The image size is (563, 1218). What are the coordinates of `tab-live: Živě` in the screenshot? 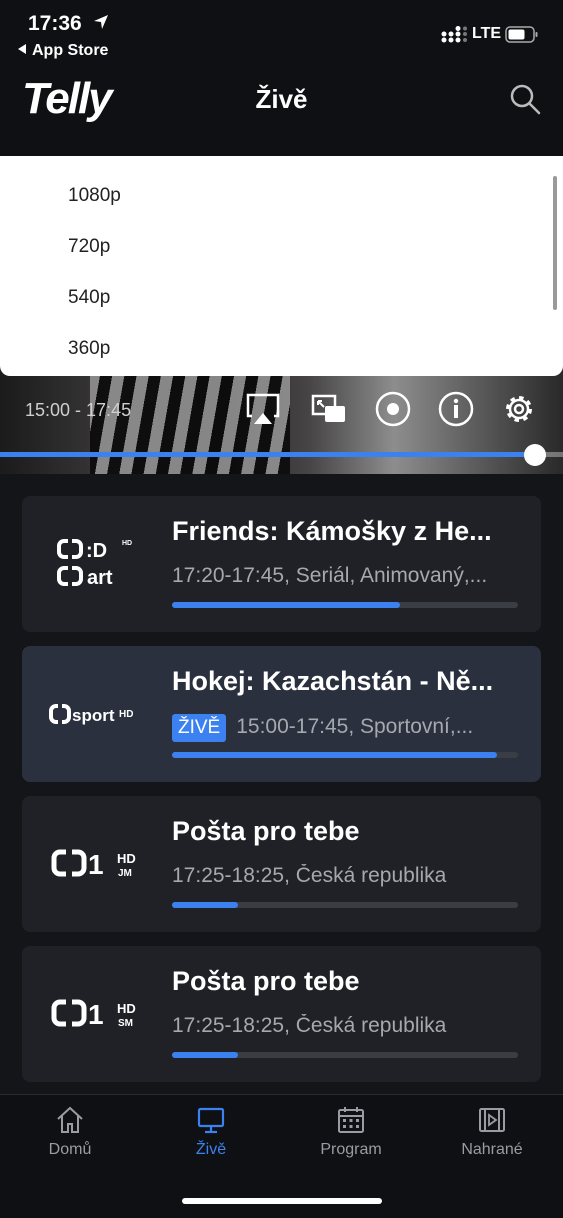 It's located at (211, 1132).